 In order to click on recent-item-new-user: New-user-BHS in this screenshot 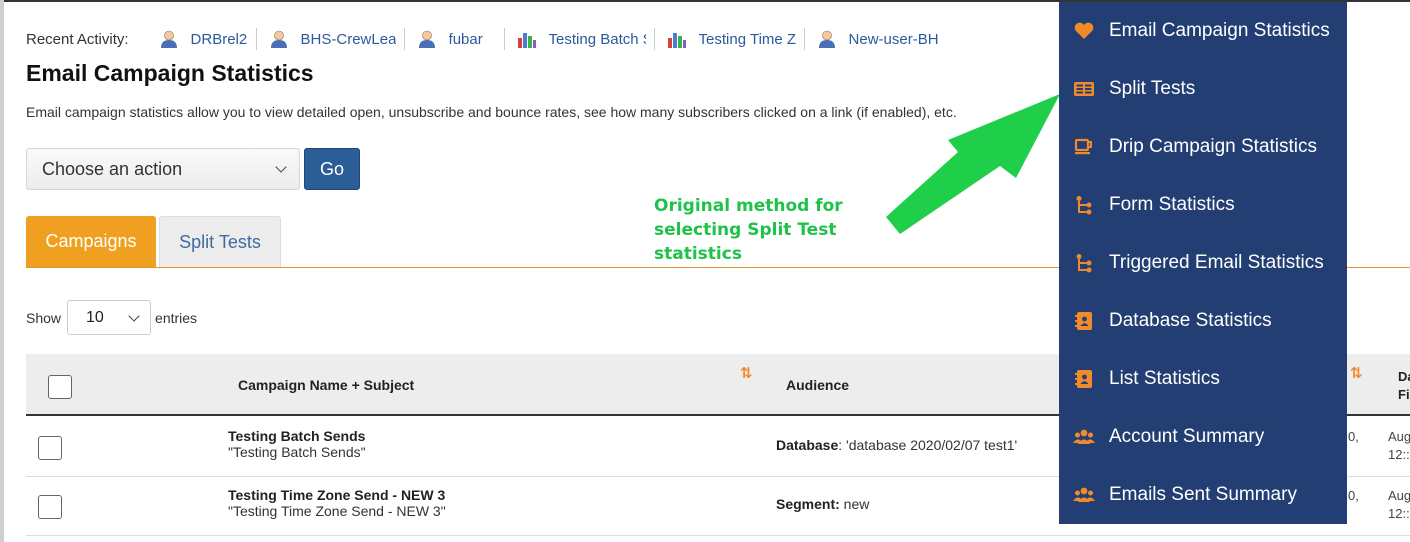, I will do `click(882, 39)`.